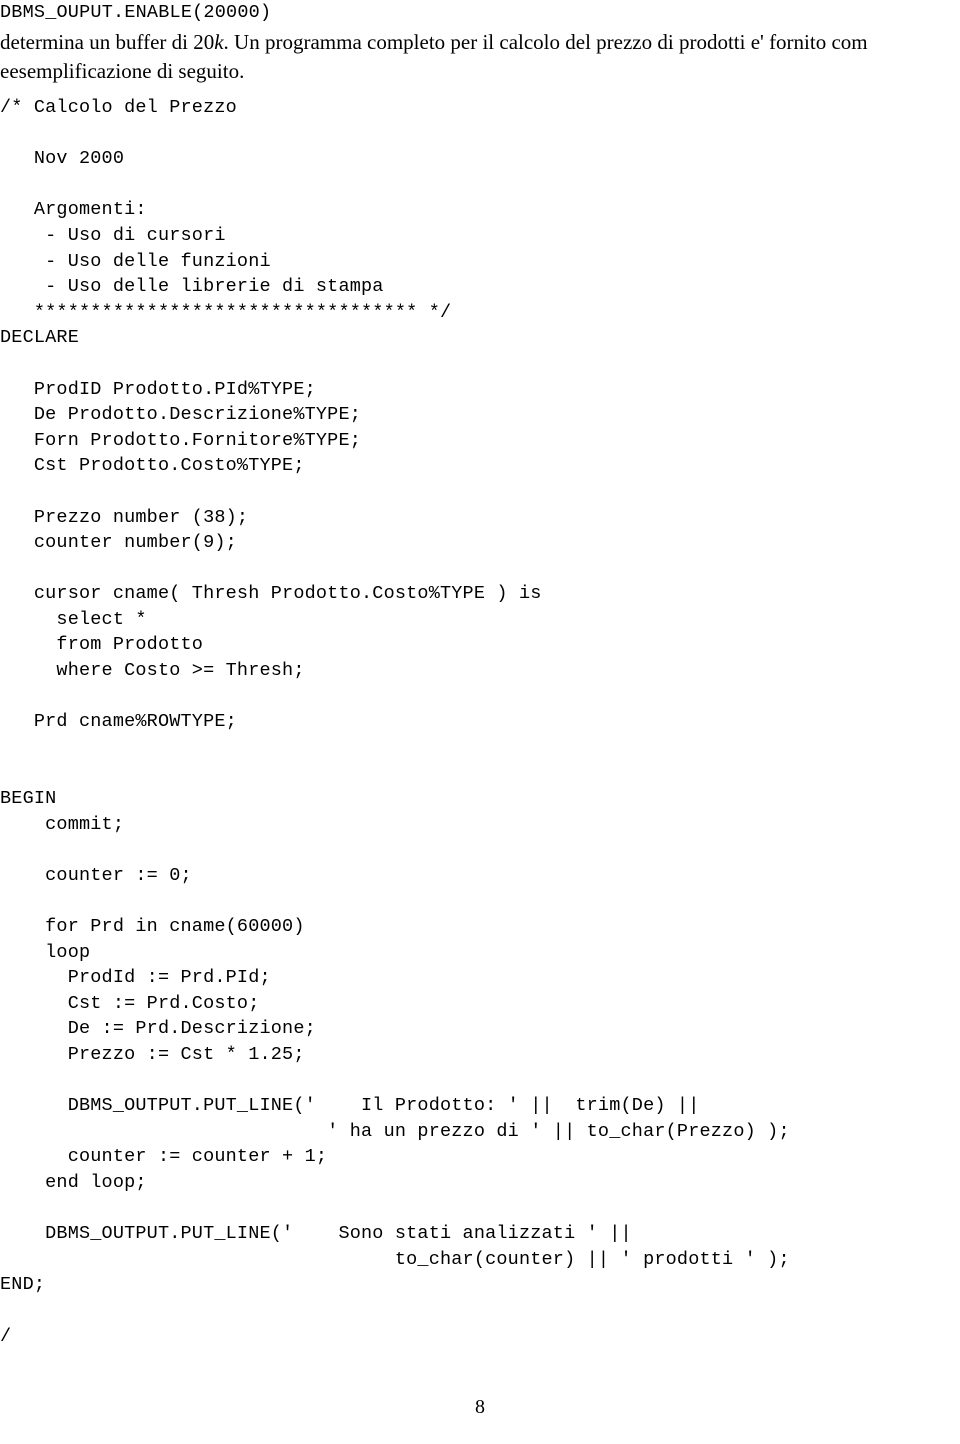 The width and height of the screenshot is (960, 1444). What do you see at coordinates (135, 978) in the screenshot?
I see `code-line: ProdId := Prd.PId;` at bounding box center [135, 978].